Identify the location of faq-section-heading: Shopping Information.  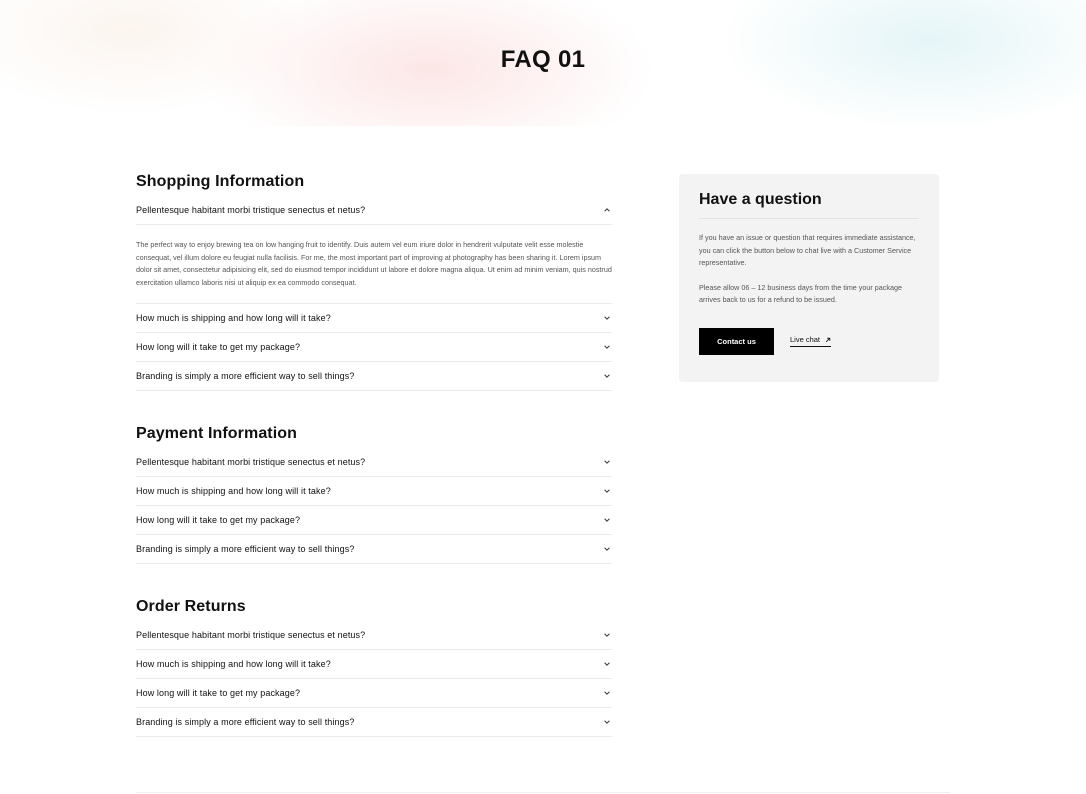
(220, 181).